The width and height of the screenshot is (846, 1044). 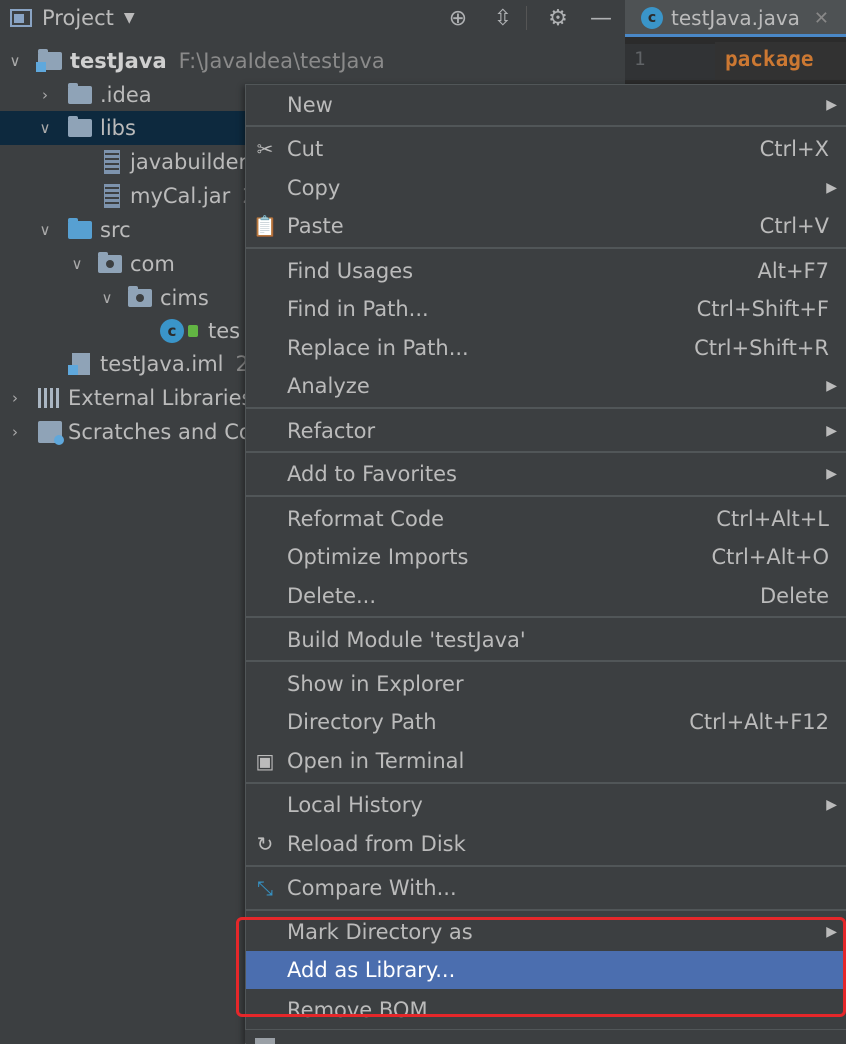 What do you see at coordinates (184, 298) in the screenshot?
I see `tree-item-label: cims` at bounding box center [184, 298].